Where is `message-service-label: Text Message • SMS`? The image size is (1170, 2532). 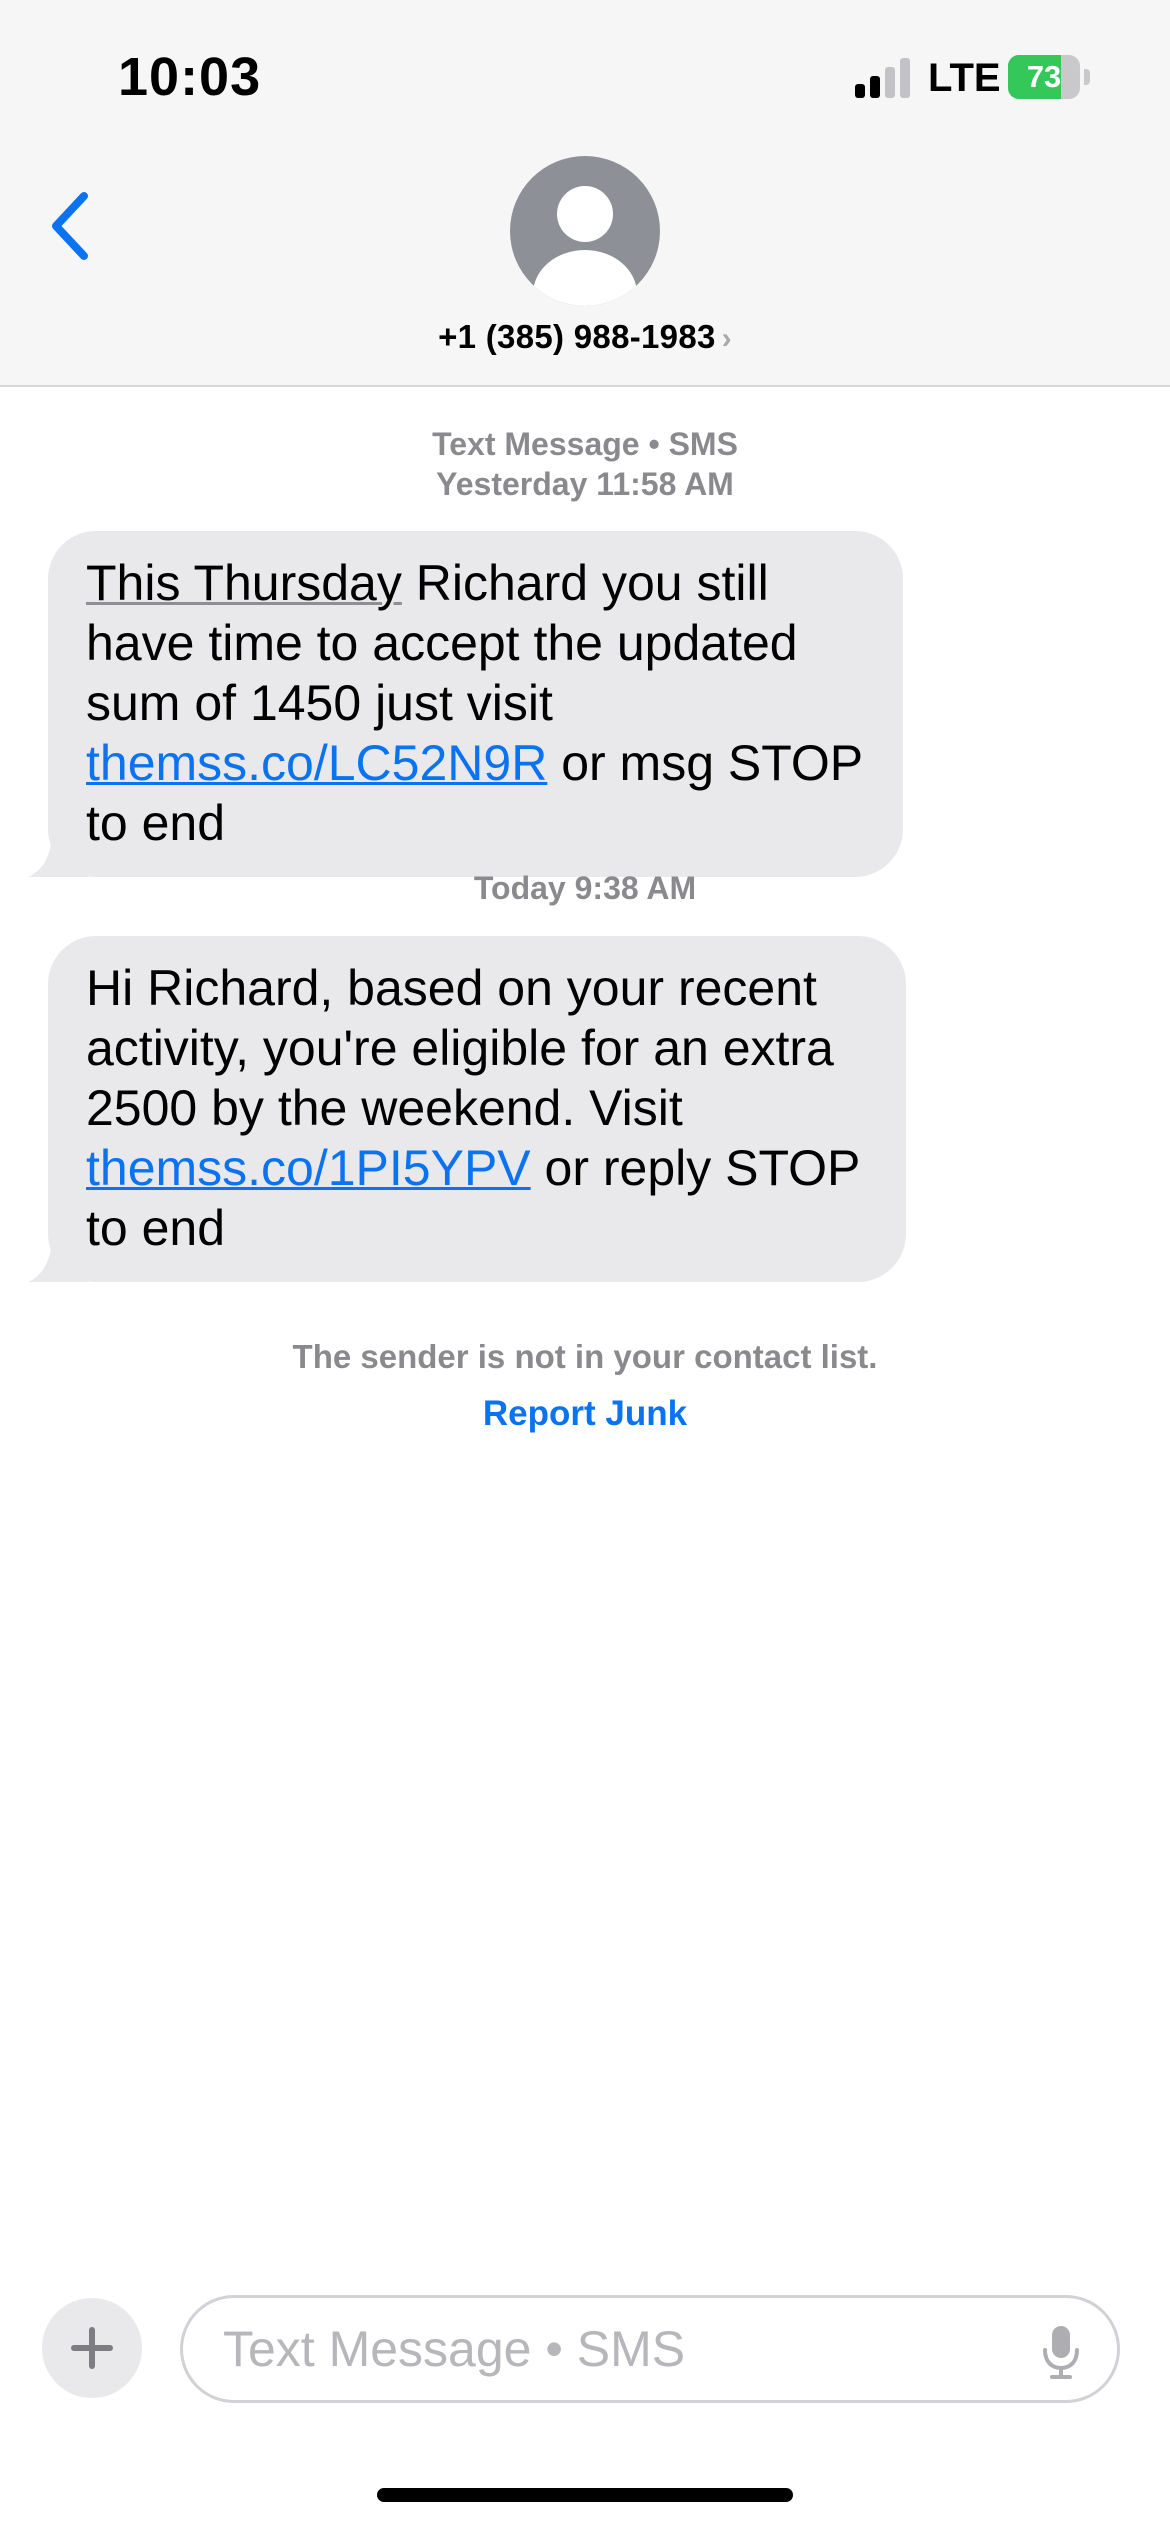
message-service-label: Text Message • SMS is located at coordinates (585, 444).